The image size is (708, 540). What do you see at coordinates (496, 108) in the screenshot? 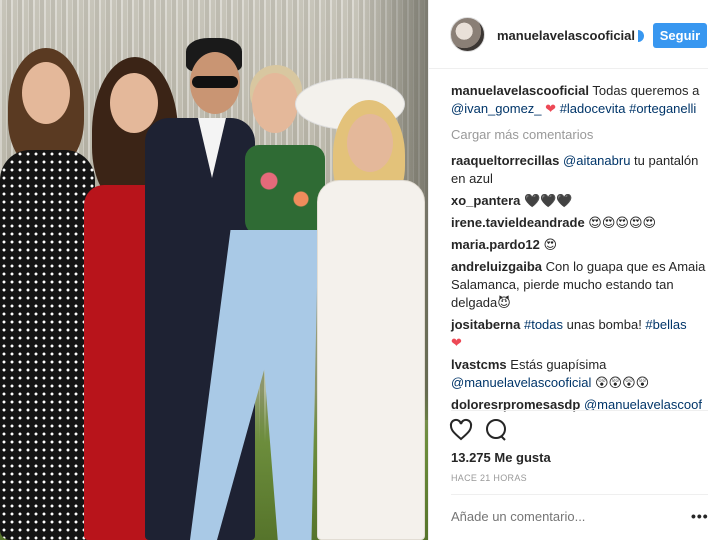
I see `caption-mention: @ivan_gomez_` at bounding box center [496, 108].